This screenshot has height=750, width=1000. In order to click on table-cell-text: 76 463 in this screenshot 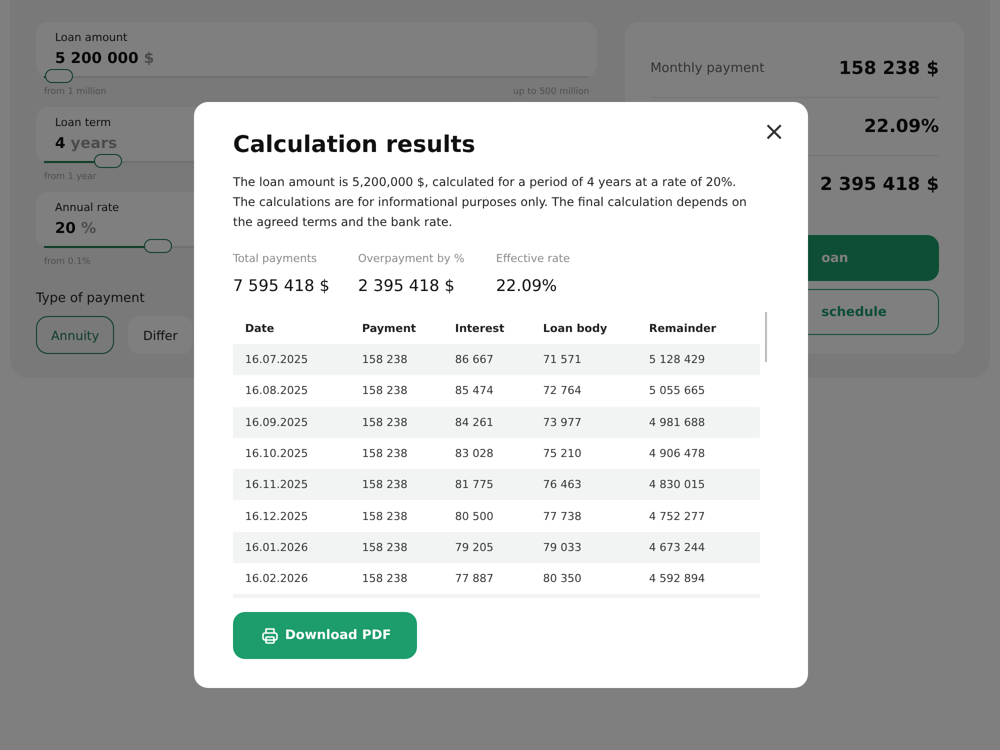, I will do `click(562, 485)`.